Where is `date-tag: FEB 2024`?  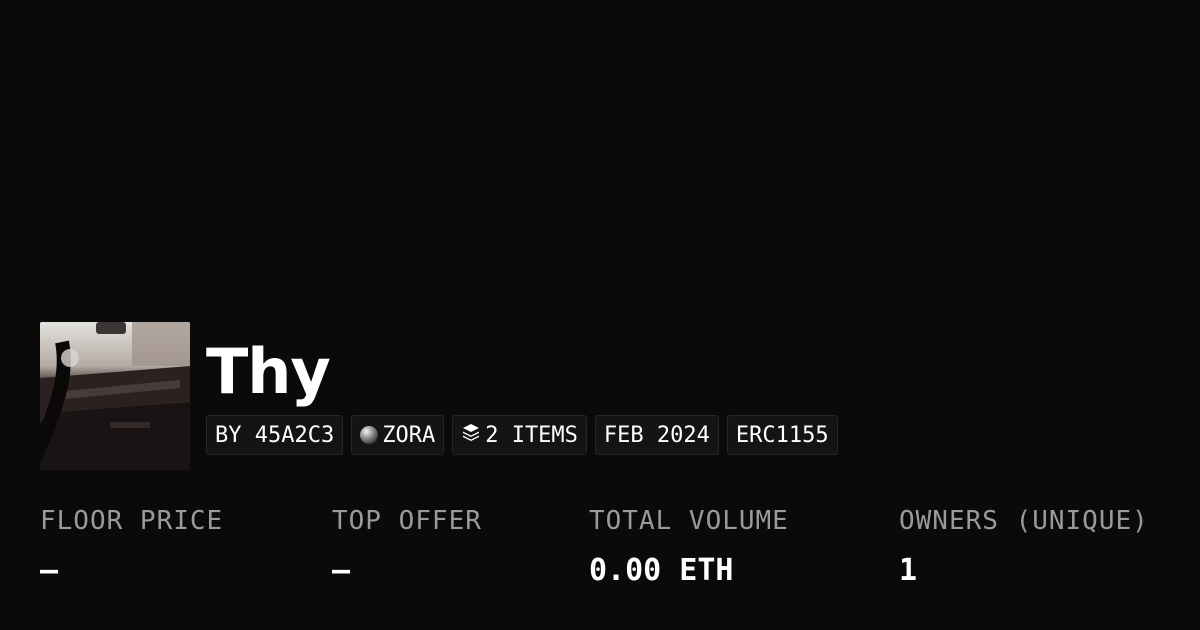
date-tag: FEB 2024 is located at coordinates (656, 435).